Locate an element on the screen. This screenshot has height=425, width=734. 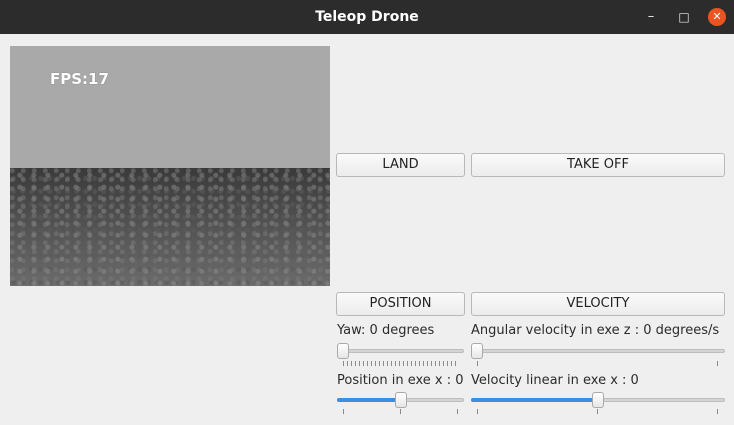
position-x-slider-fill is located at coordinates (369, 400).